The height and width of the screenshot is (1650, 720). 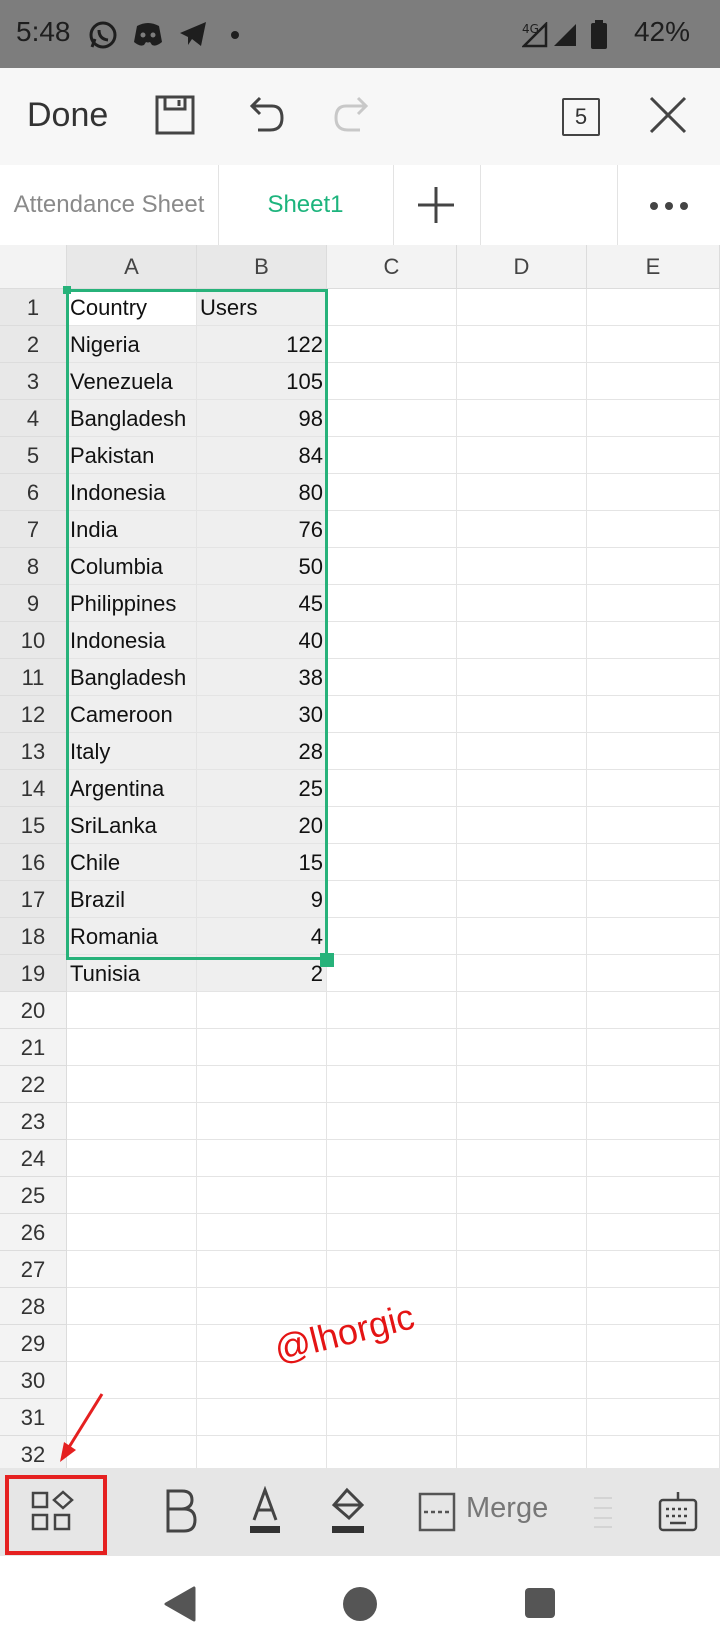 I want to click on cell-b14: 25, so click(x=262, y=788).